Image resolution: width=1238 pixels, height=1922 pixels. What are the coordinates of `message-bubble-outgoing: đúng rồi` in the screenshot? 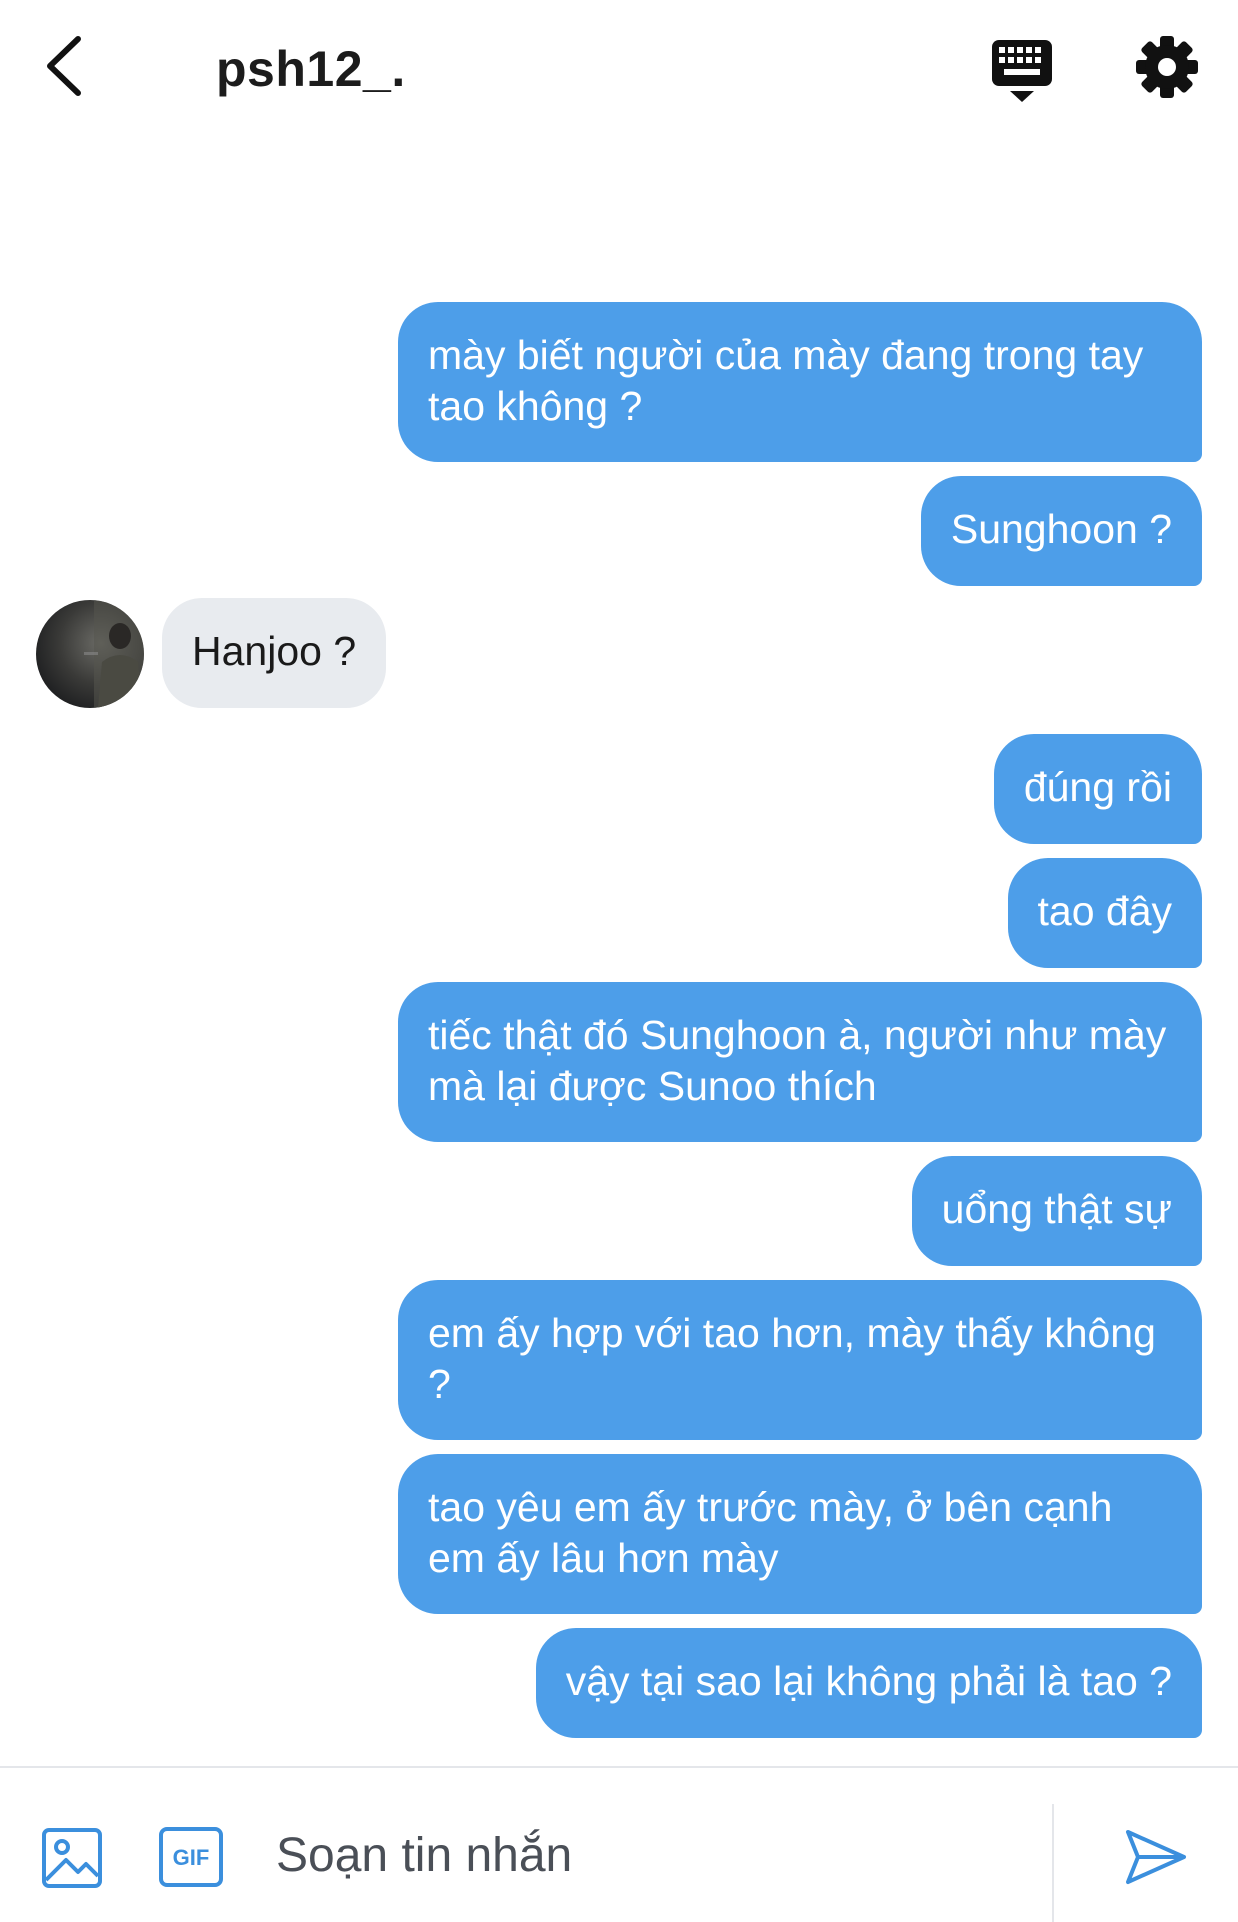 It's located at (1097, 789).